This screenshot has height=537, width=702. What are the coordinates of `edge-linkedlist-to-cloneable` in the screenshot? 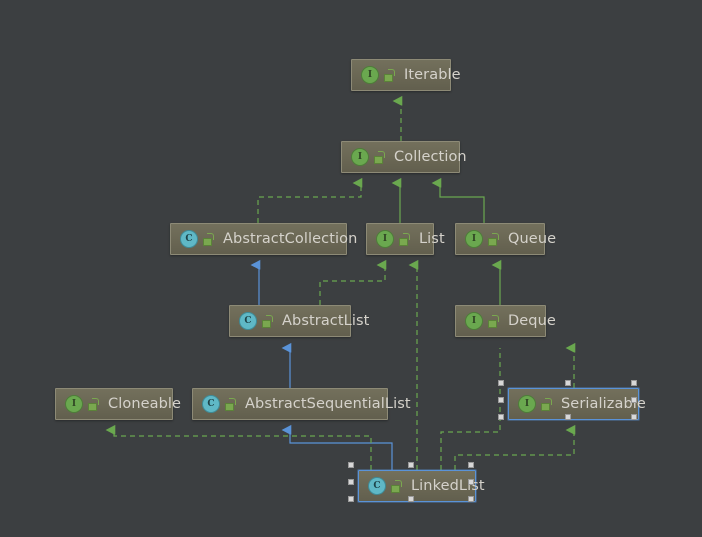 It's located at (243, 450).